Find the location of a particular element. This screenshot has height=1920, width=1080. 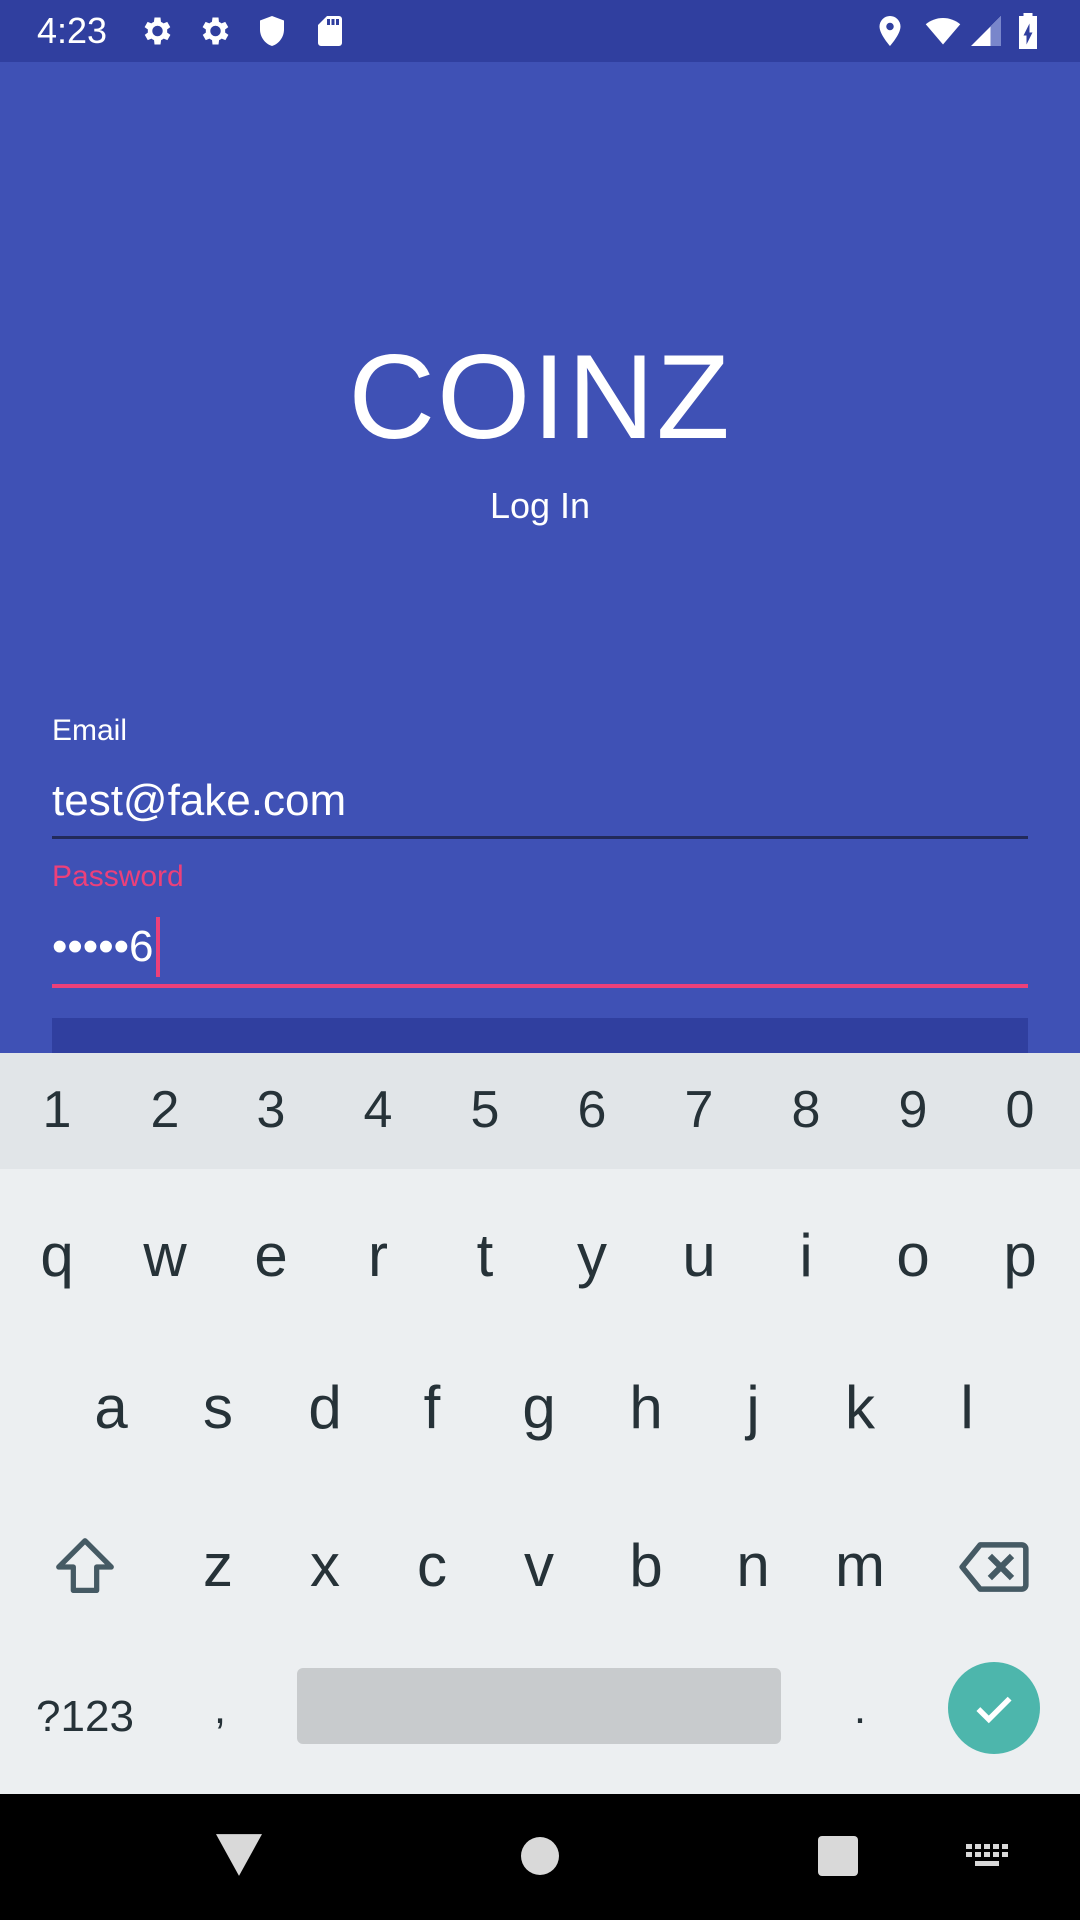

key-u: u is located at coordinates (699, 1256).